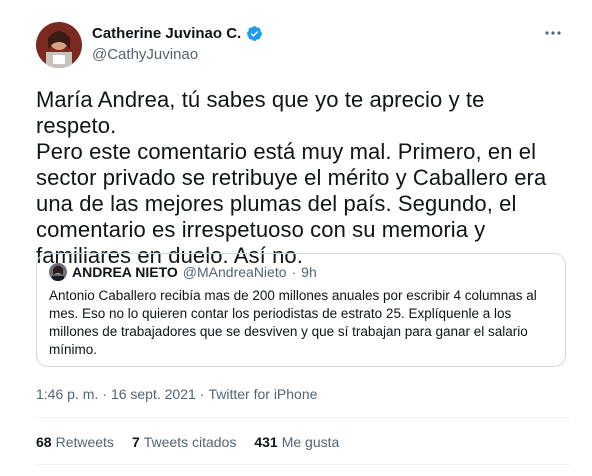 The width and height of the screenshot is (592, 476). Describe the element at coordinates (44, 442) in the screenshot. I see `retweets-count: 68` at that location.